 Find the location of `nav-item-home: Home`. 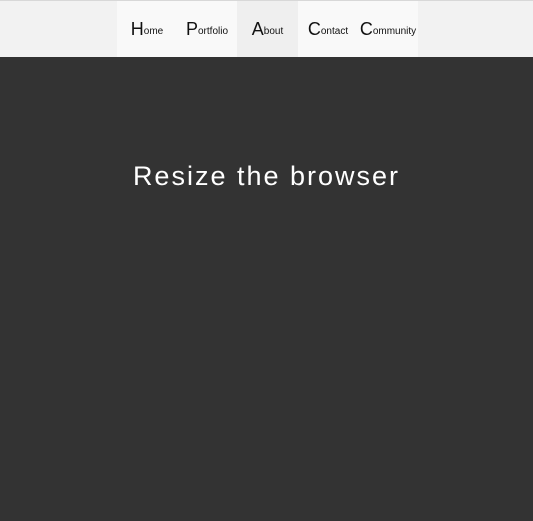

nav-item-home: Home is located at coordinates (147, 29).